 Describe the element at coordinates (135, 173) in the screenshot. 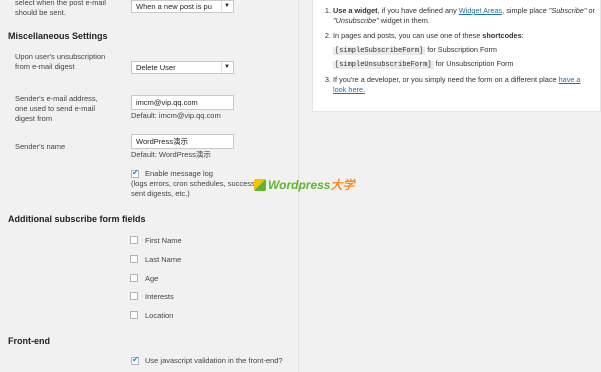

I see `log-checkbox` at that location.